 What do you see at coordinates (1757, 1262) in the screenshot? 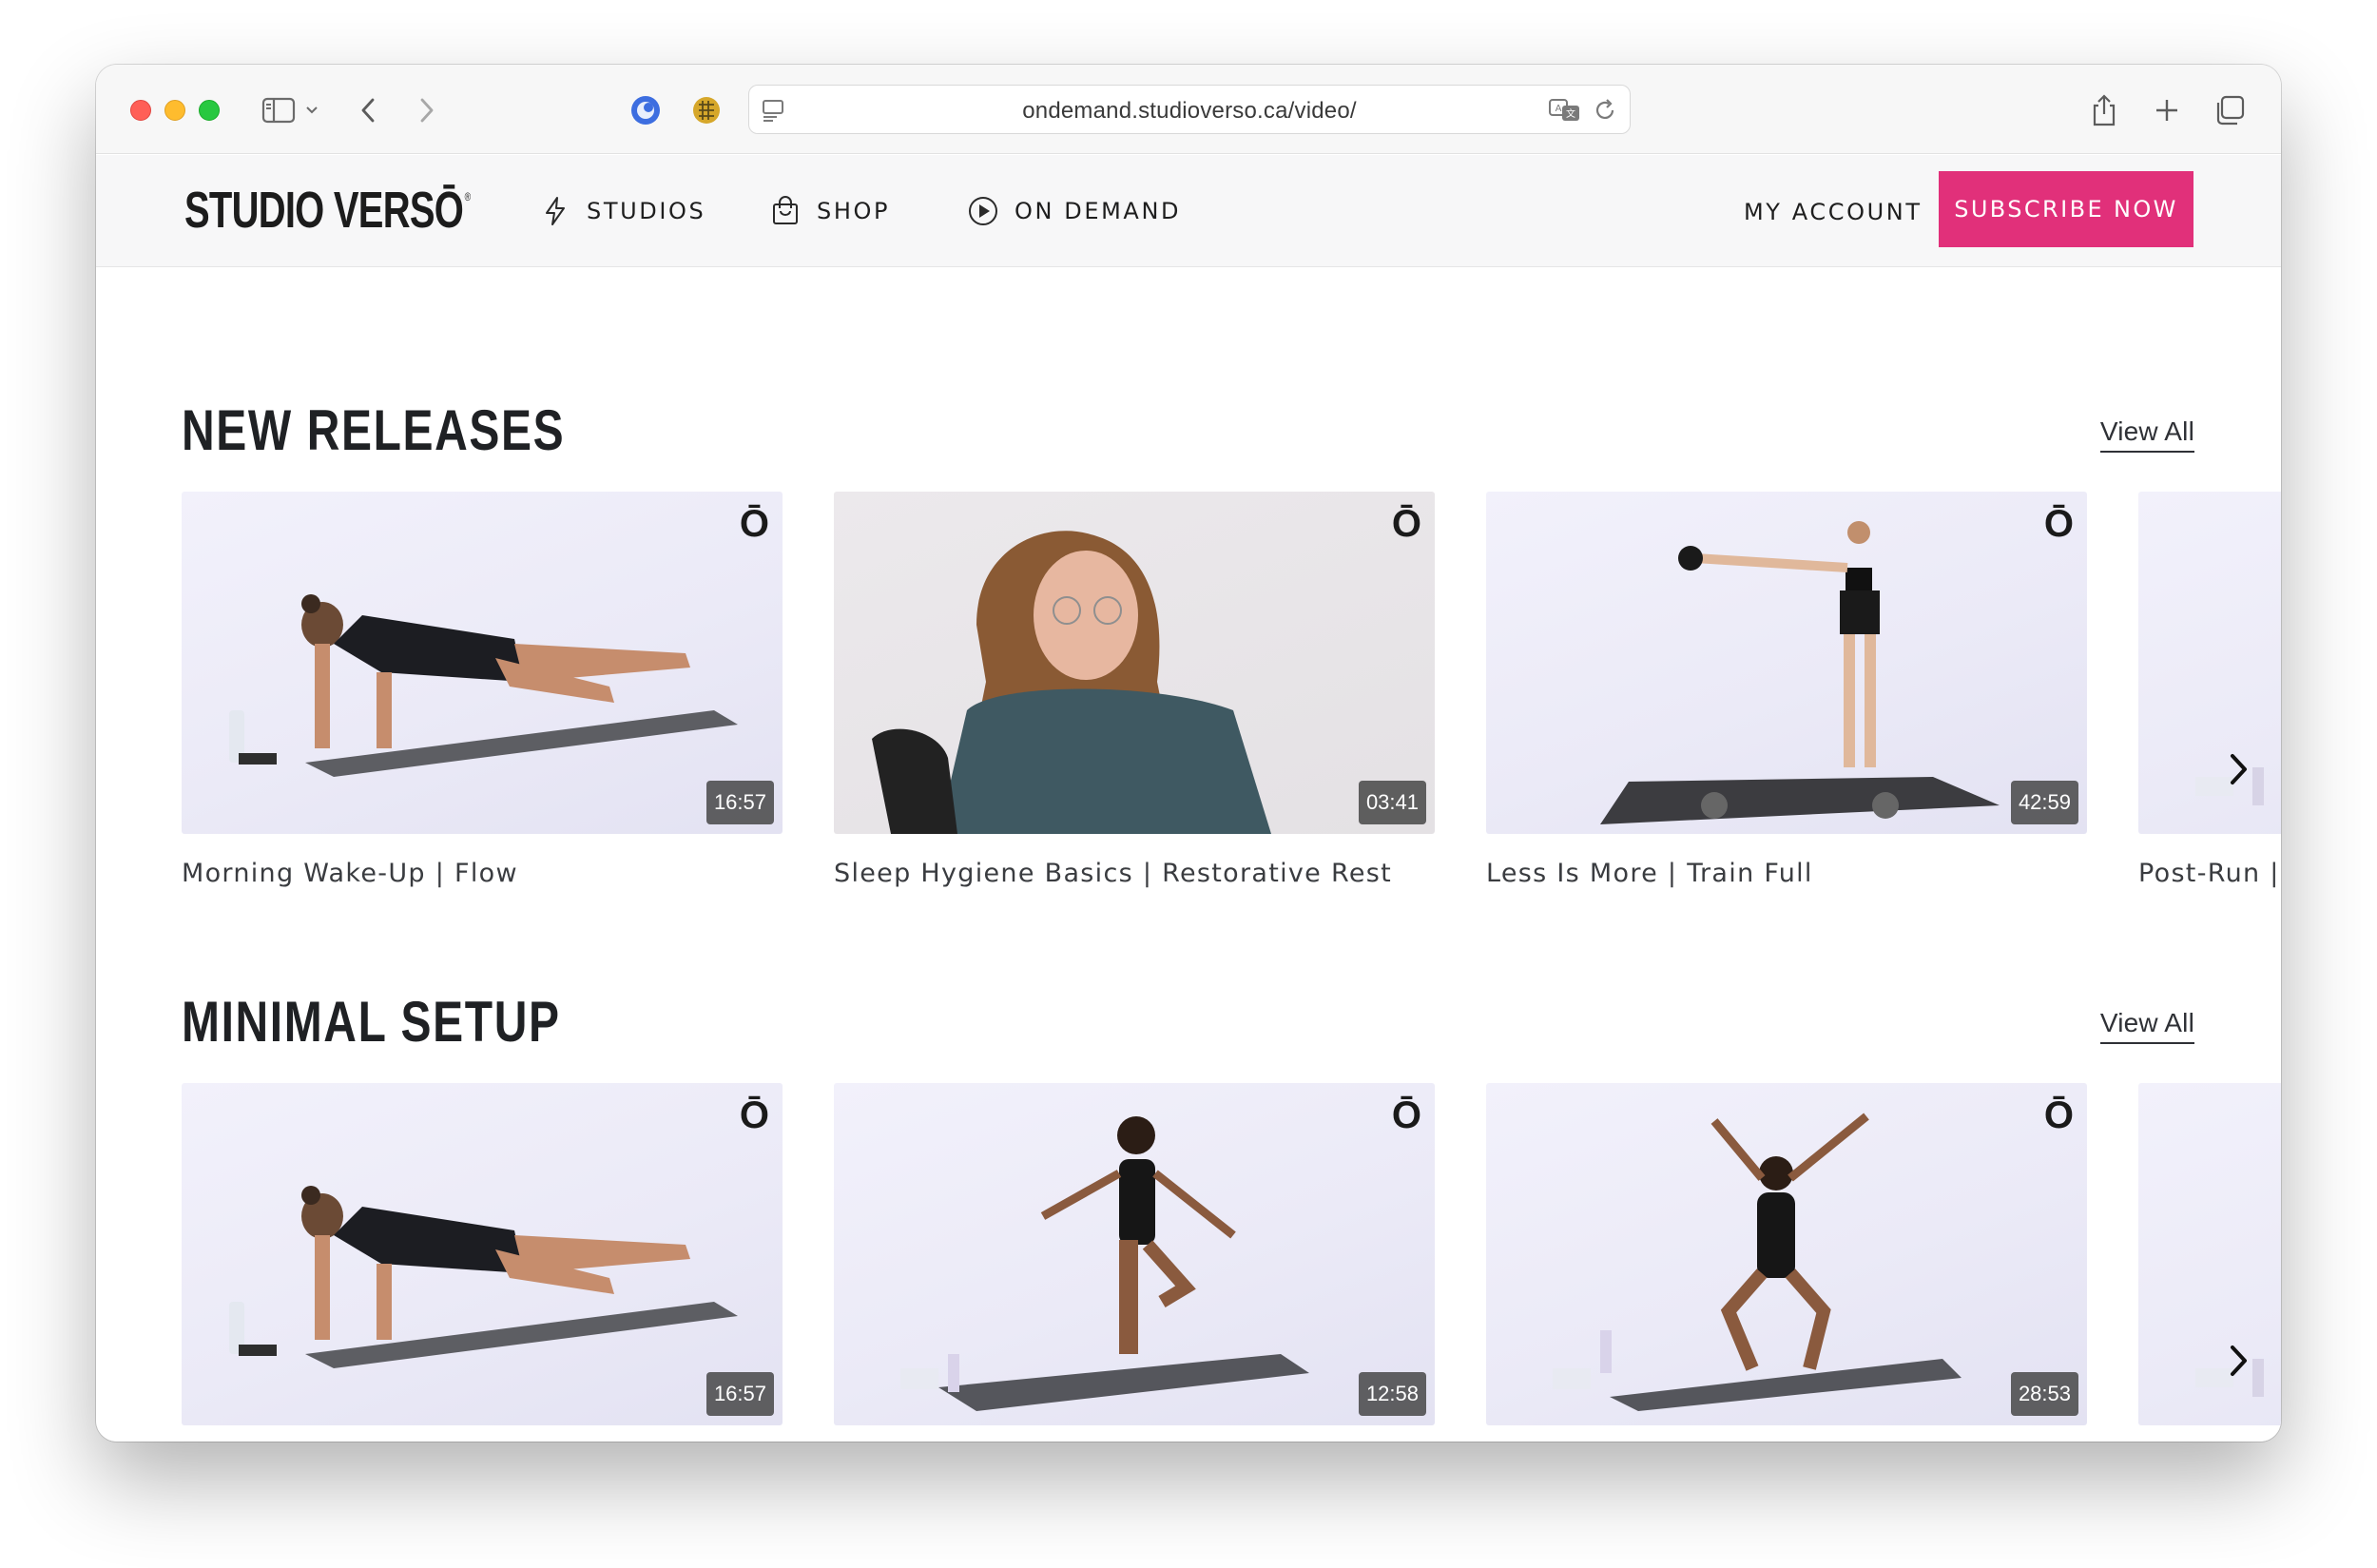
I see `squat-jump-image` at bounding box center [1757, 1262].